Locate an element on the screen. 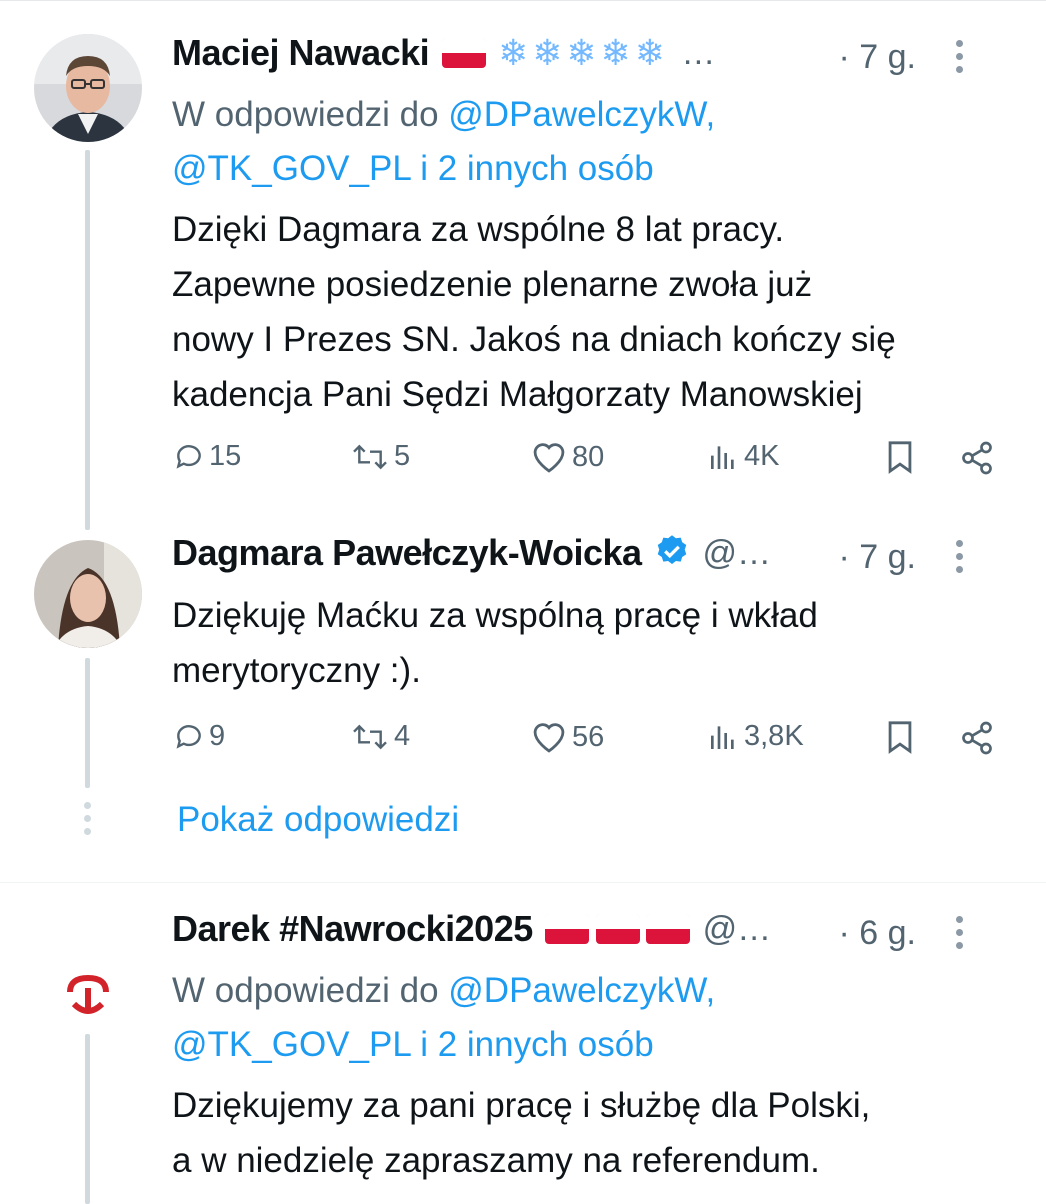  tweet-text-line: Dziękuję Maćku za wspólną pracę i wkład is located at coordinates (495, 615).